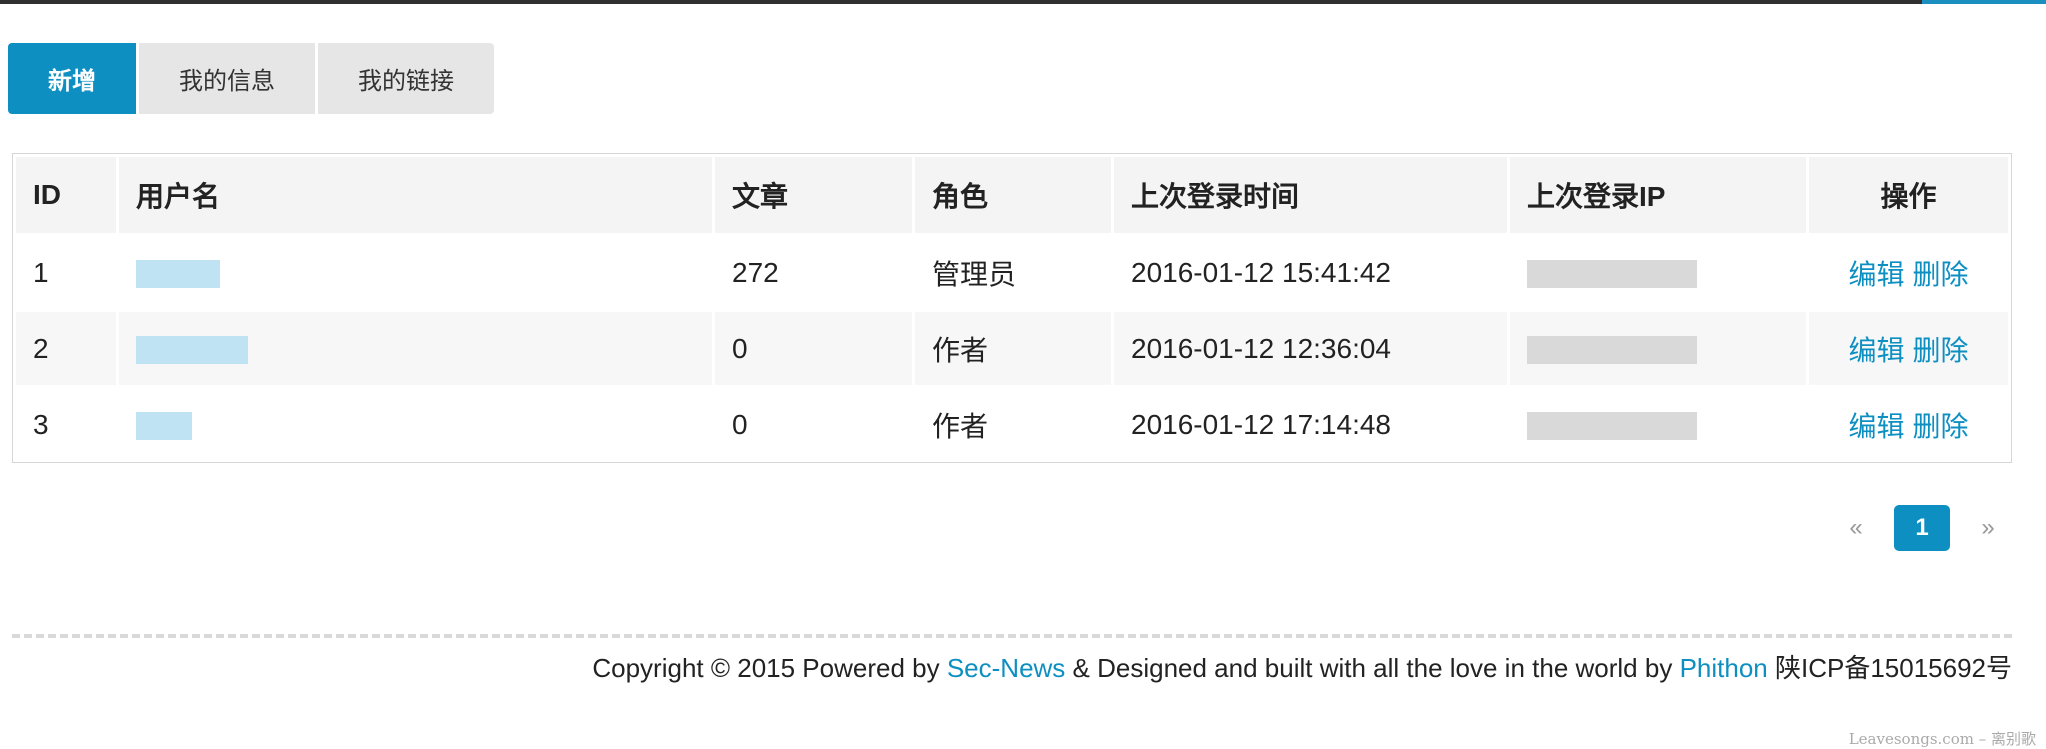 Image resolution: width=2046 pixels, height=749 pixels. I want to click on watermark: Leavesongs.com – 离别歌, so click(1942, 739).